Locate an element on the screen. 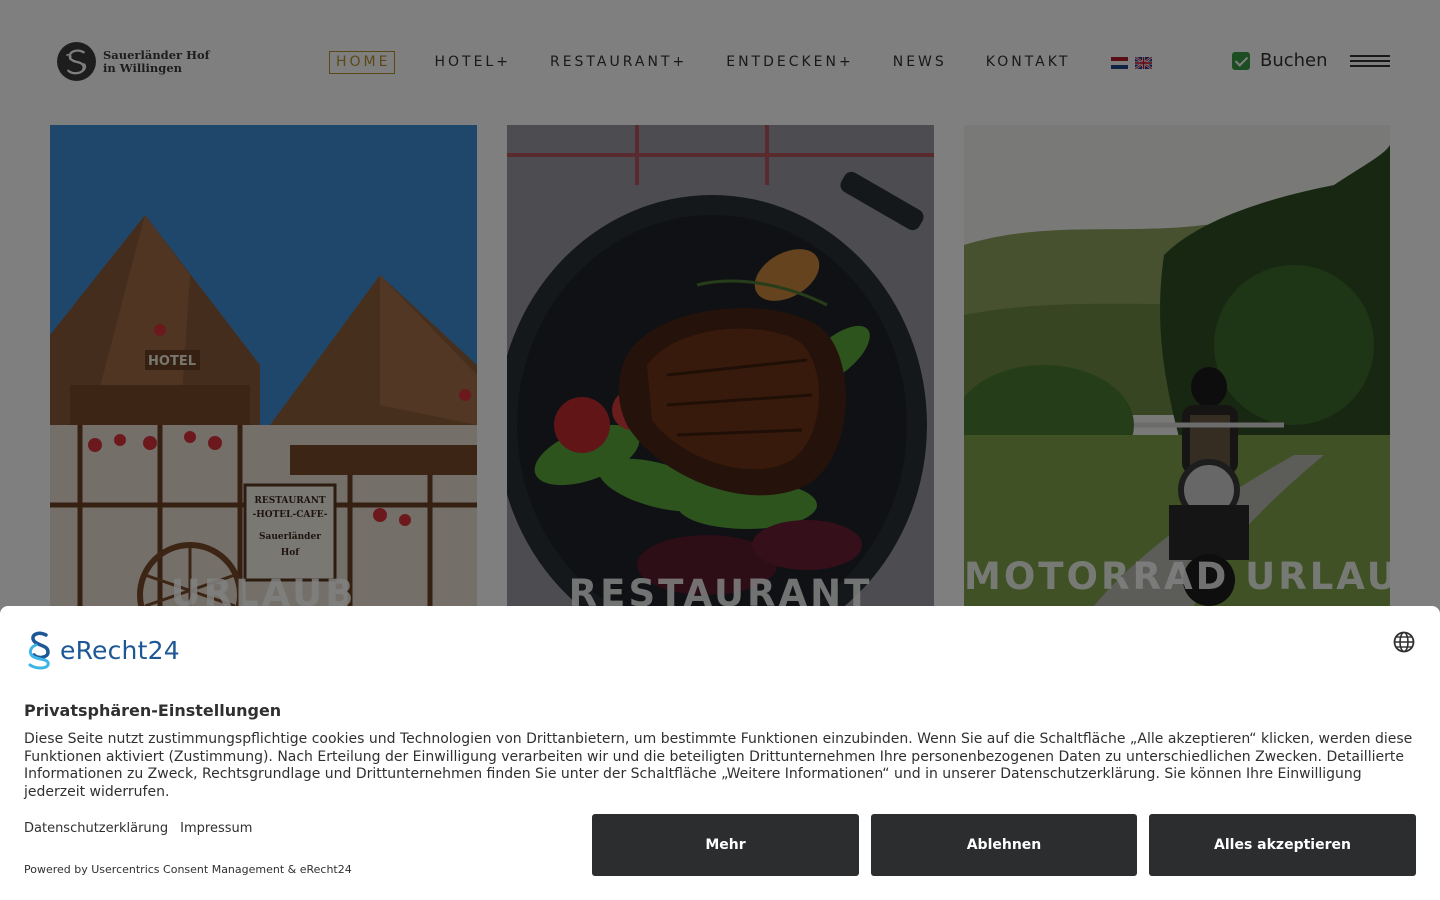 Image resolution: width=1440 pixels, height=900 pixels. paragraph-logo-icon is located at coordinates (39, 650).